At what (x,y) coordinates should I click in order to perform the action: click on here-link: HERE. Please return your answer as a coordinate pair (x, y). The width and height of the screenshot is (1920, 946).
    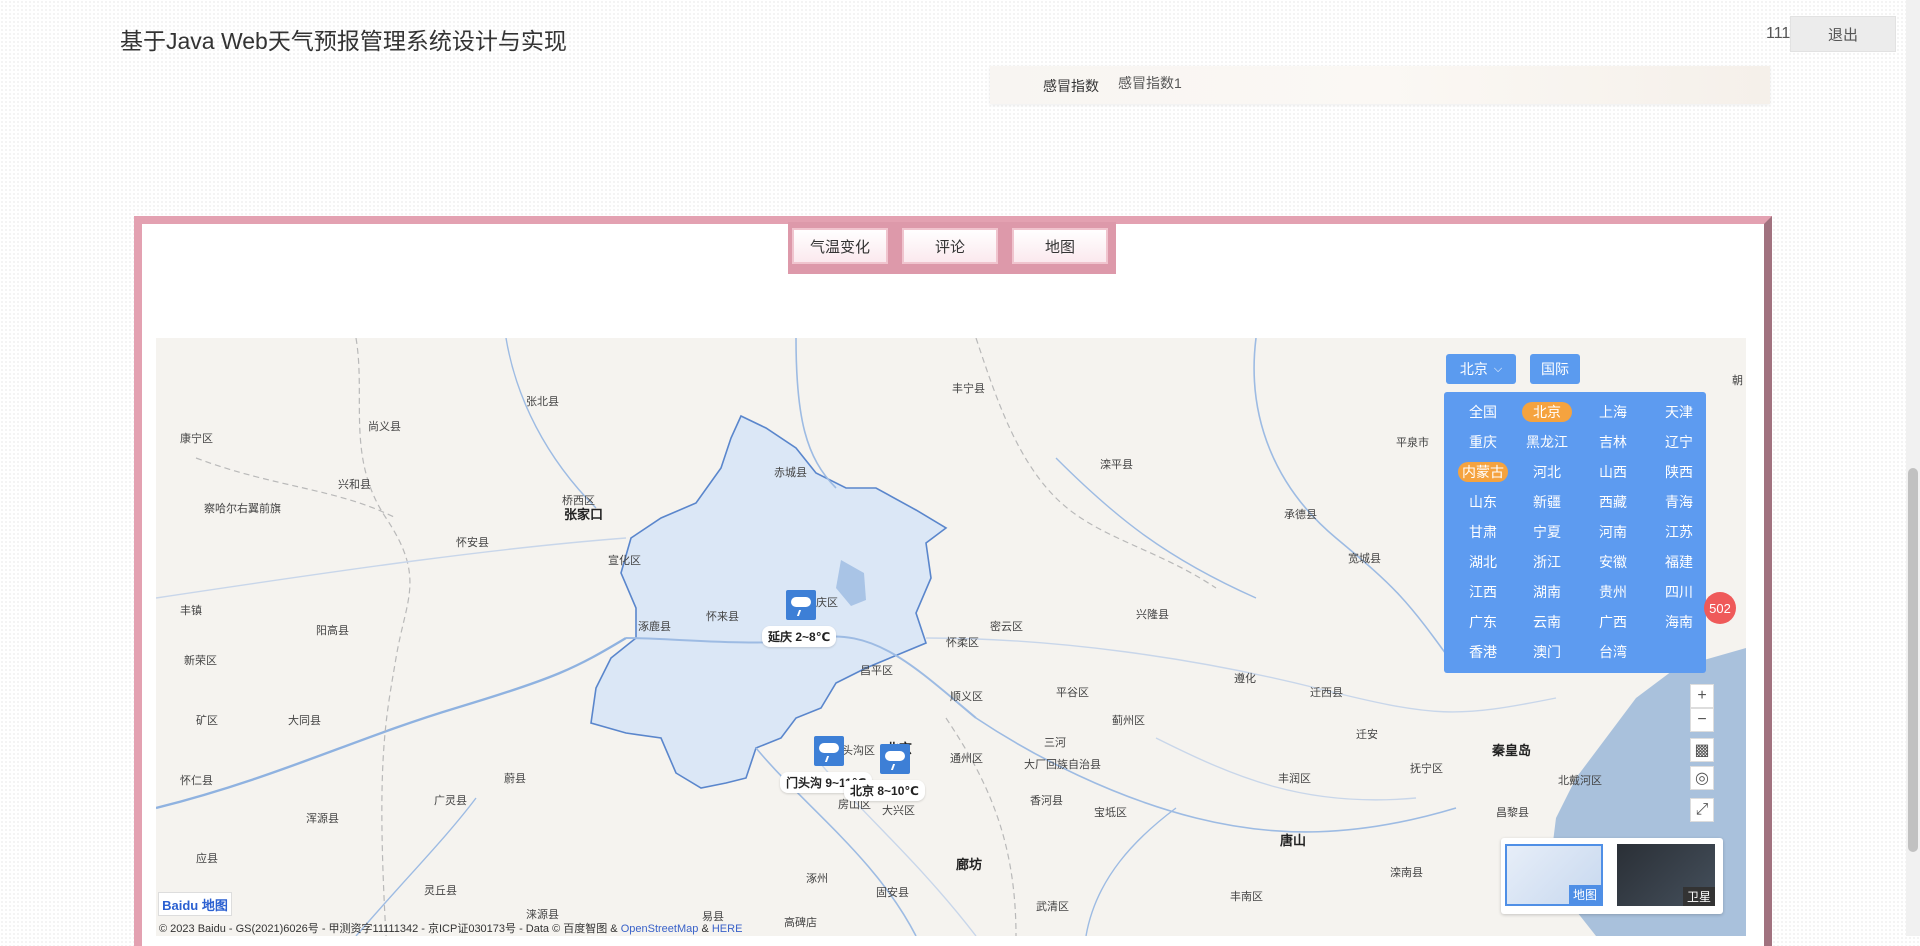
    Looking at the image, I should click on (727, 929).